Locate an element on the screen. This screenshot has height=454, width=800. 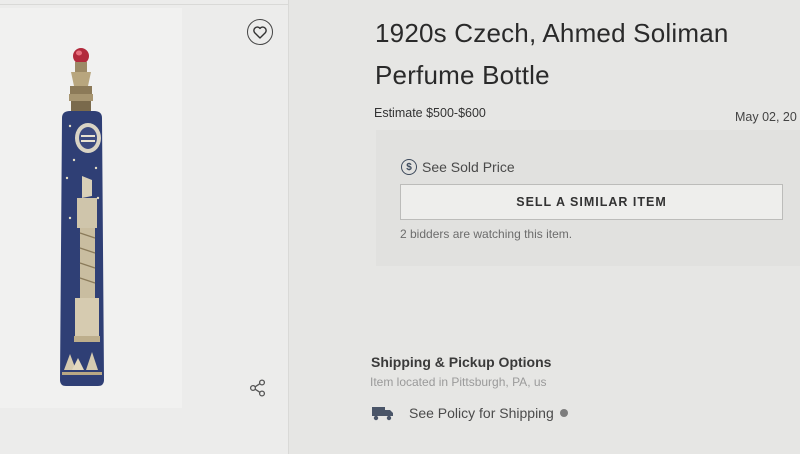
heart-icon is located at coordinates (260, 32).